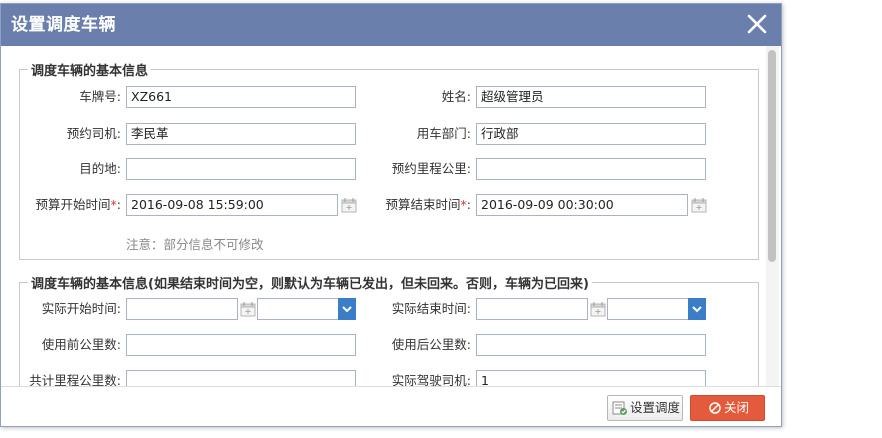 This screenshot has width=882, height=438. Describe the element at coordinates (591, 169) in the screenshot. I see `mileage-input` at that location.